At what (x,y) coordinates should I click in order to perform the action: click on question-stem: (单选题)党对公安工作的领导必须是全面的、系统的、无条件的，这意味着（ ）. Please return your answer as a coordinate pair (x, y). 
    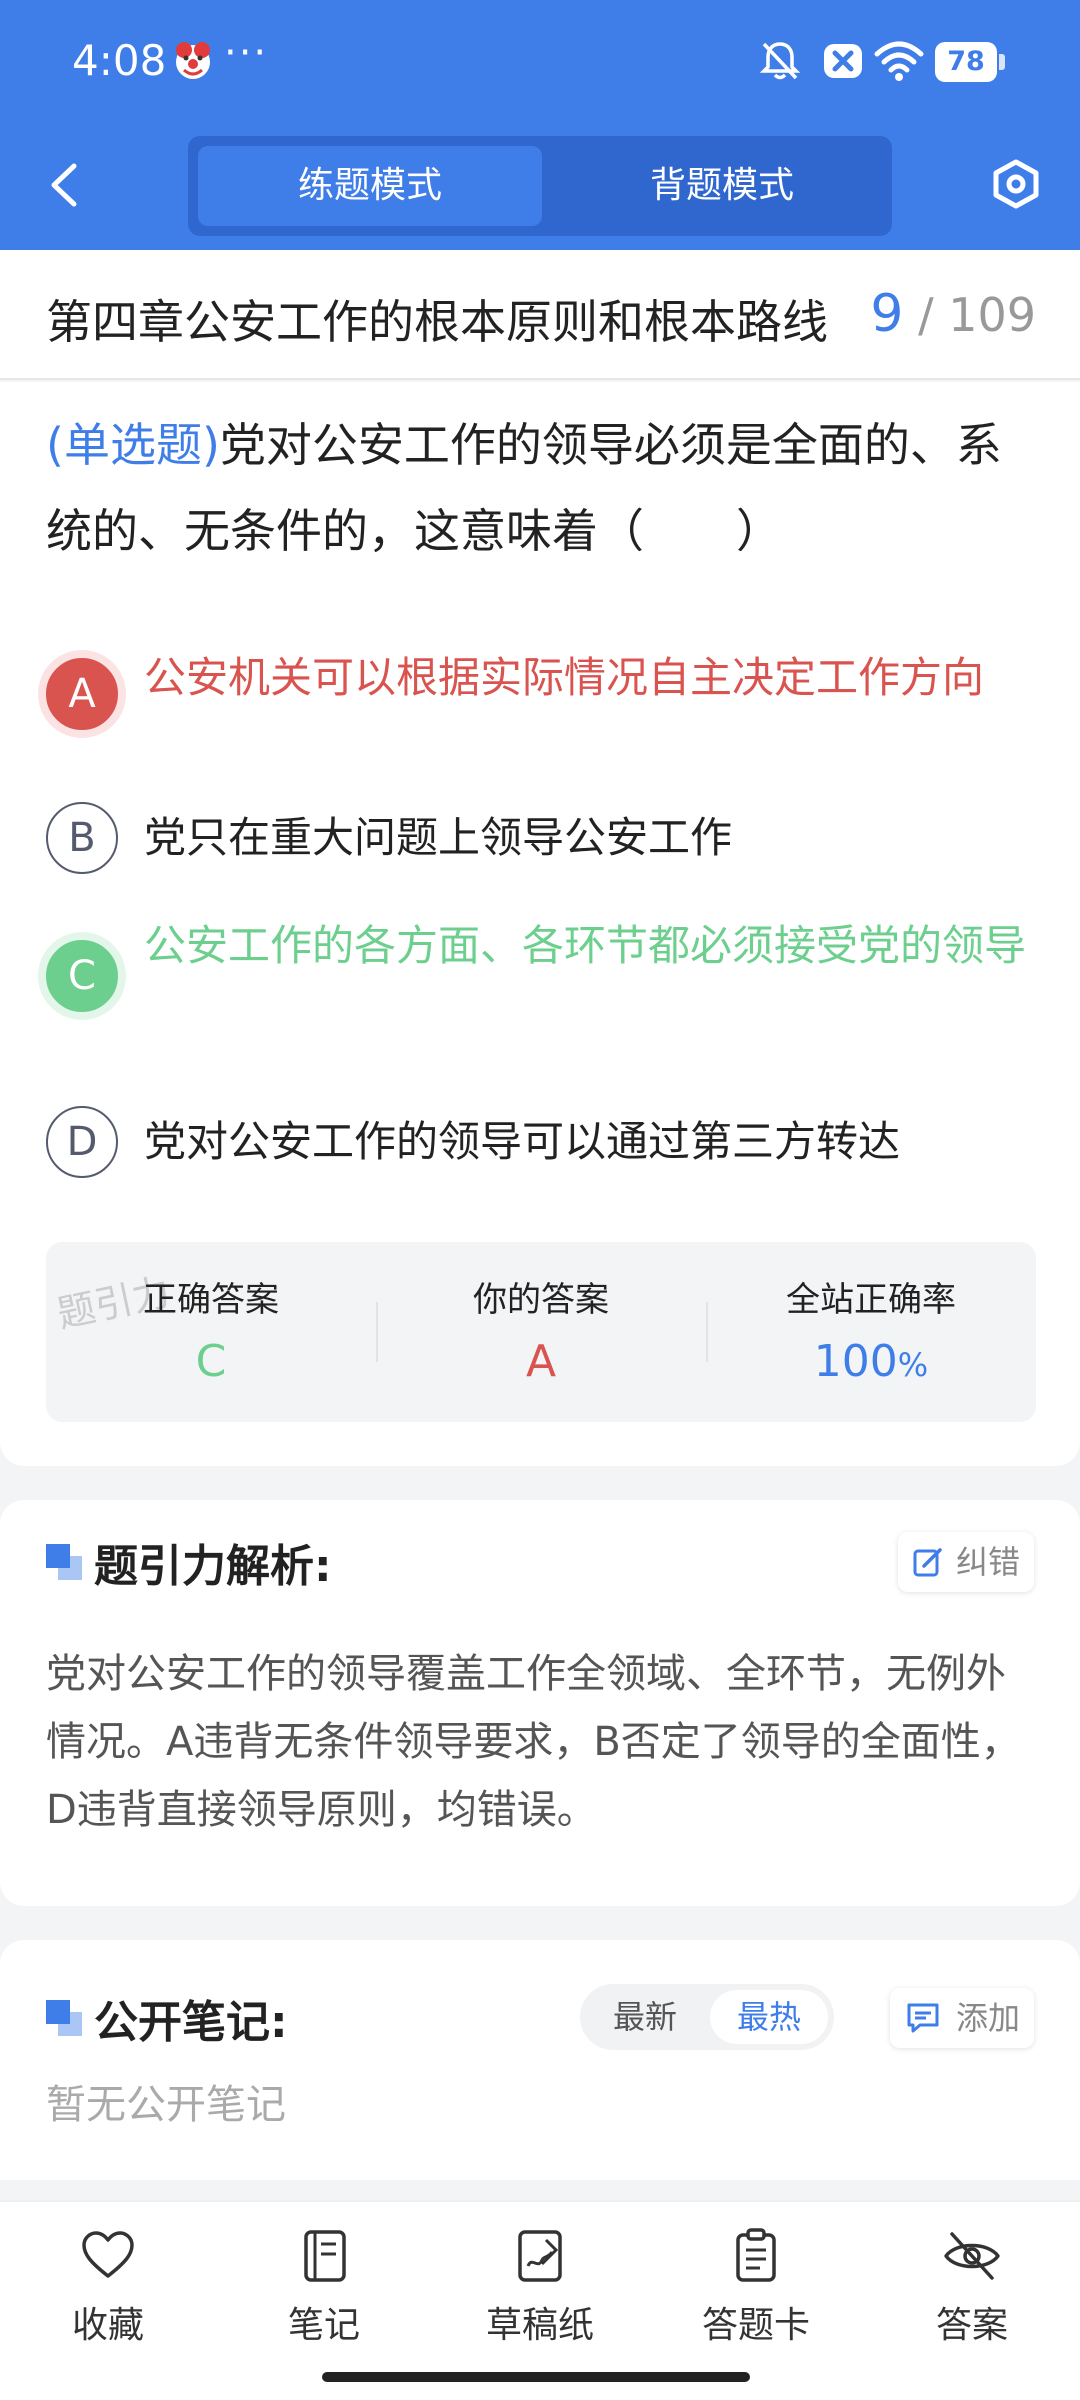
    Looking at the image, I should click on (541, 488).